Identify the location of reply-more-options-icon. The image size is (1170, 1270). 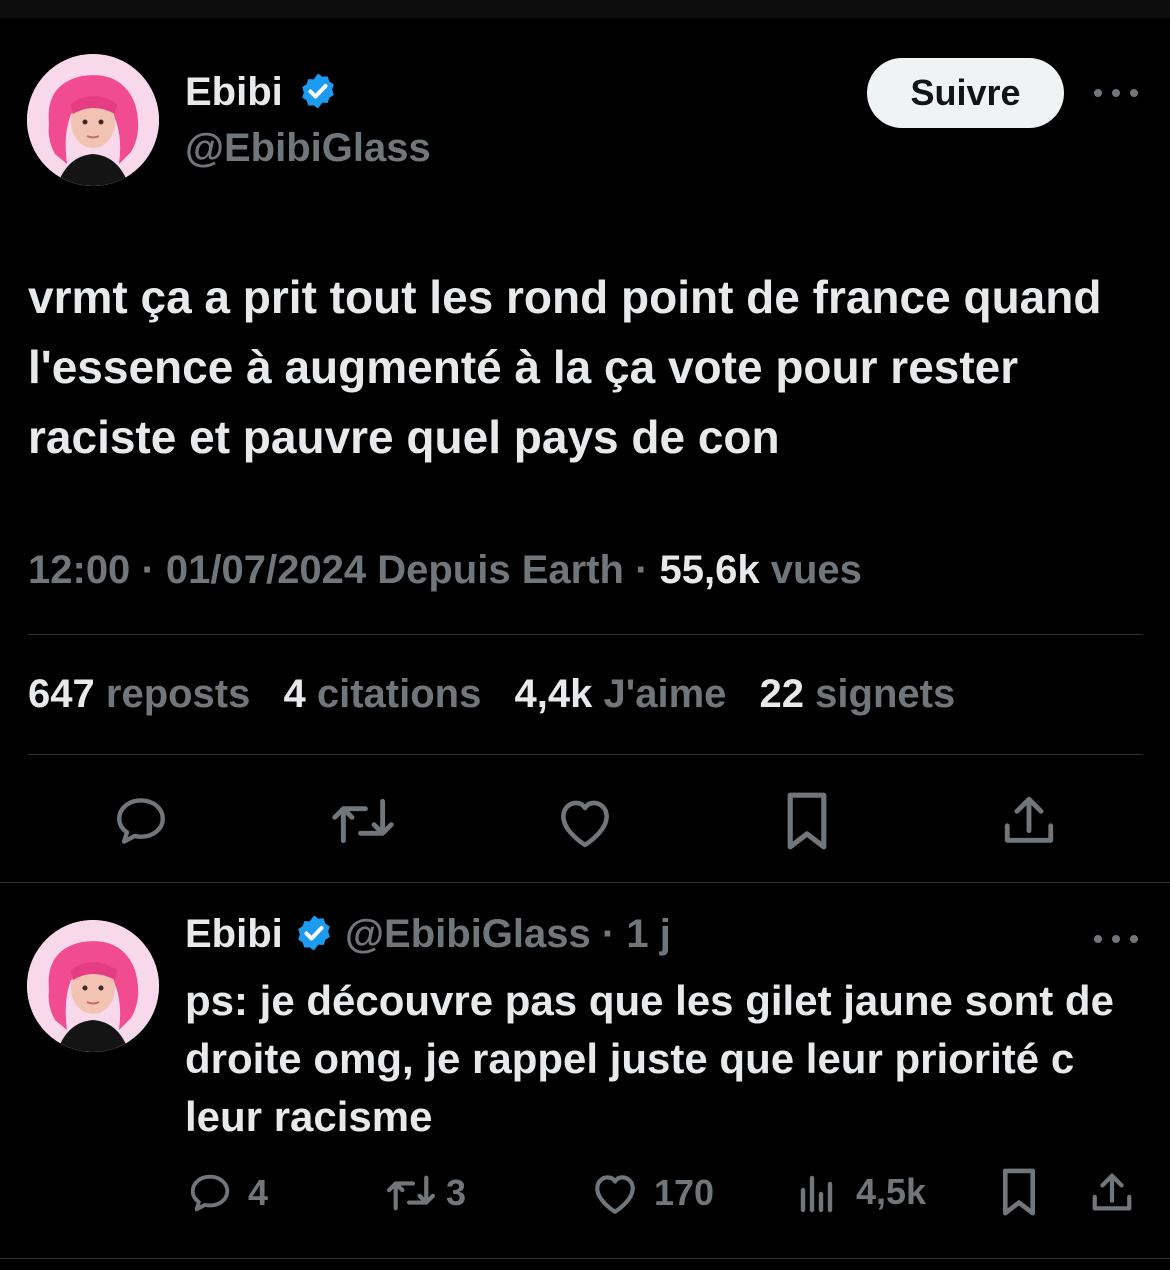
(1116, 939).